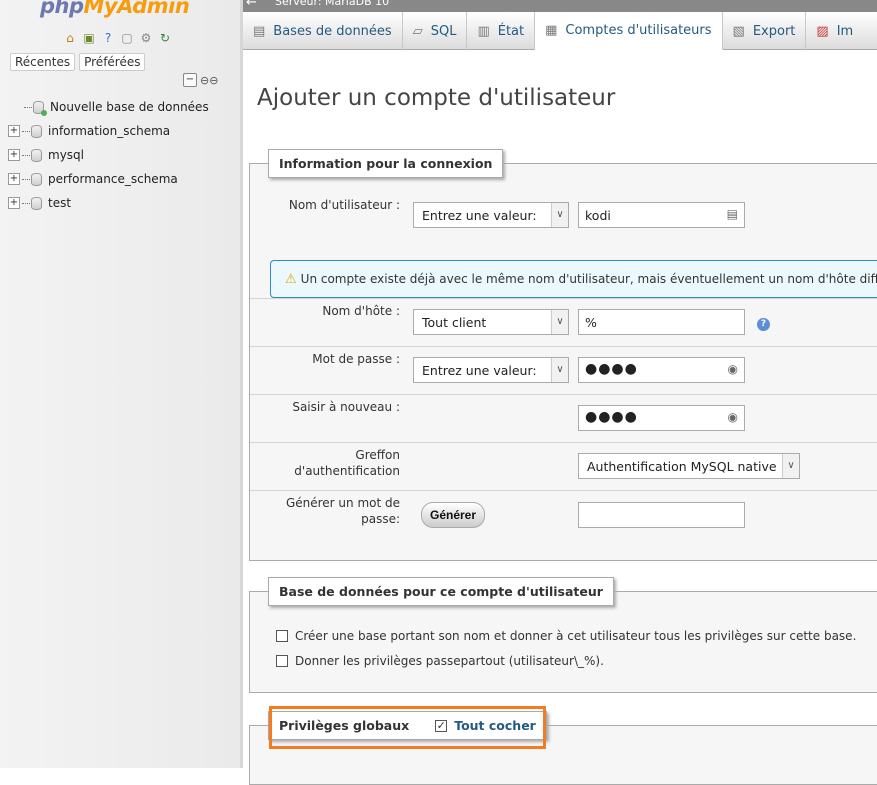 The width and height of the screenshot is (877, 785). What do you see at coordinates (417, 31) in the screenshot?
I see `sql-icon: ▱` at bounding box center [417, 31].